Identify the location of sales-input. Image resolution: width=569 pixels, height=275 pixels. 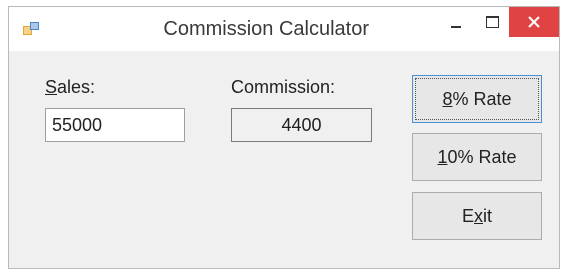
(115, 125).